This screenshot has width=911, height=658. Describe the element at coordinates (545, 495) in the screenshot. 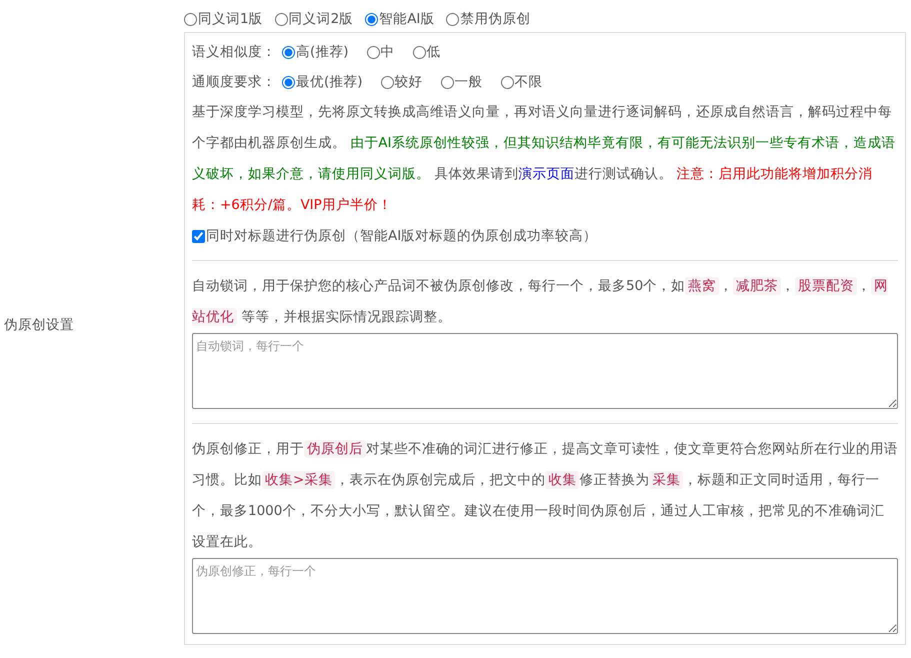

I see `correction-description: 伪原创修正，用于 伪原创后 对某些不准确的词汇进行修正，提高文章可读性，使文章更符合您网站所在行业的用语习惯。比如 收集>采集 ，表示在伪原创完成后，把文中的 收集 修正替换为 采集 ，标题和正文同时适用，每行一个，最多1000个，不分大小写，默认留空。建议在使用一段时间伪原创后，通过人工审核，把常见的不准确词汇设置在此。` at that location.